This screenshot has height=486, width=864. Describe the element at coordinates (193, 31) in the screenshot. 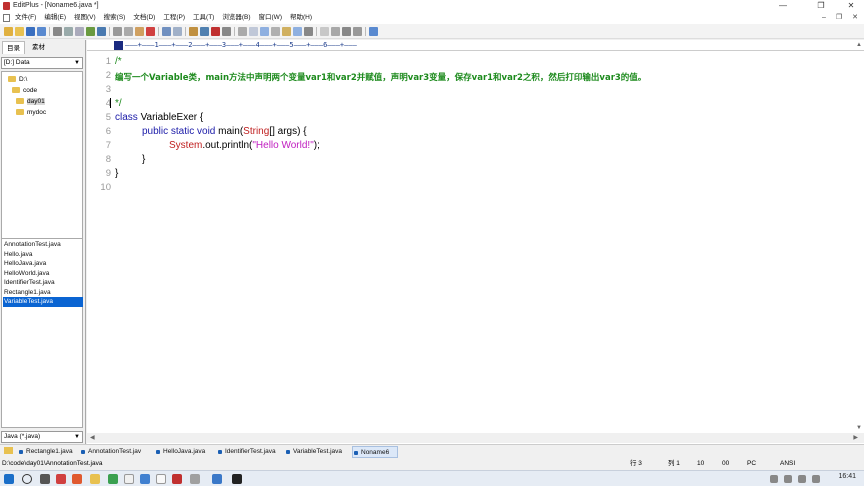

I see `find-icon` at that location.